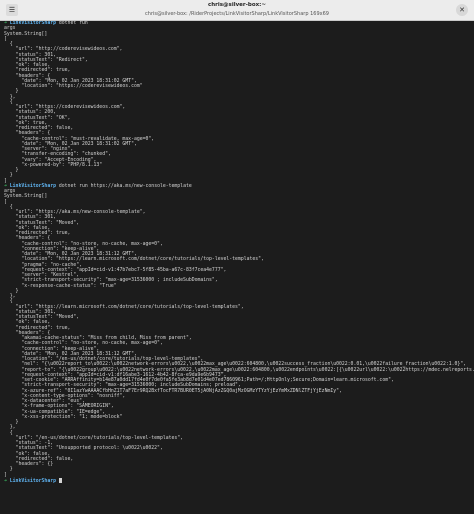 This screenshot has width=474, height=514. What do you see at coordinates (237, 5) in the screenshot?
I see `window-title: chris@silver-box:~` at bounding box center [237, 5].